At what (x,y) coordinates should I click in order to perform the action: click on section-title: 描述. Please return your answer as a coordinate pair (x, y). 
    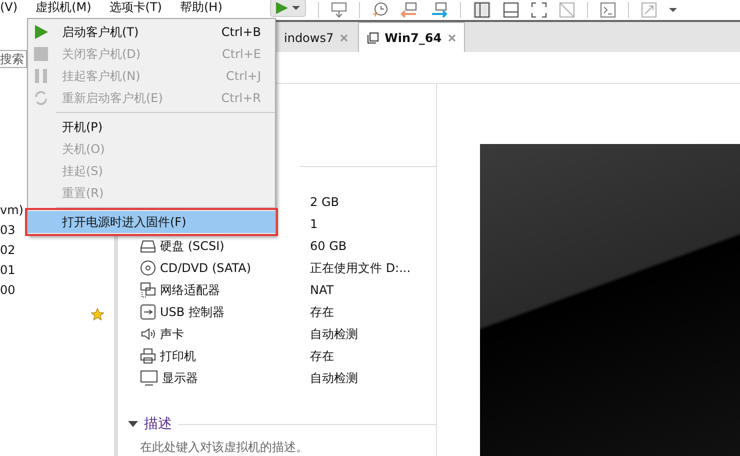
    Looking at the image, I should click on (158, 424).